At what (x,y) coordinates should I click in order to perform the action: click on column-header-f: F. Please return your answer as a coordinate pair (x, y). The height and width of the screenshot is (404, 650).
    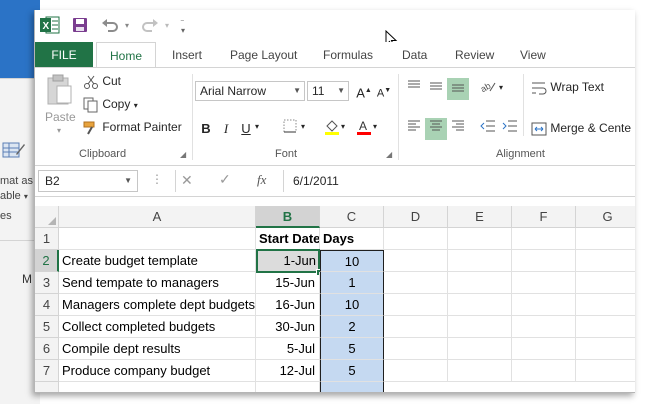
    Looking at the image, I should click on (544, 217).